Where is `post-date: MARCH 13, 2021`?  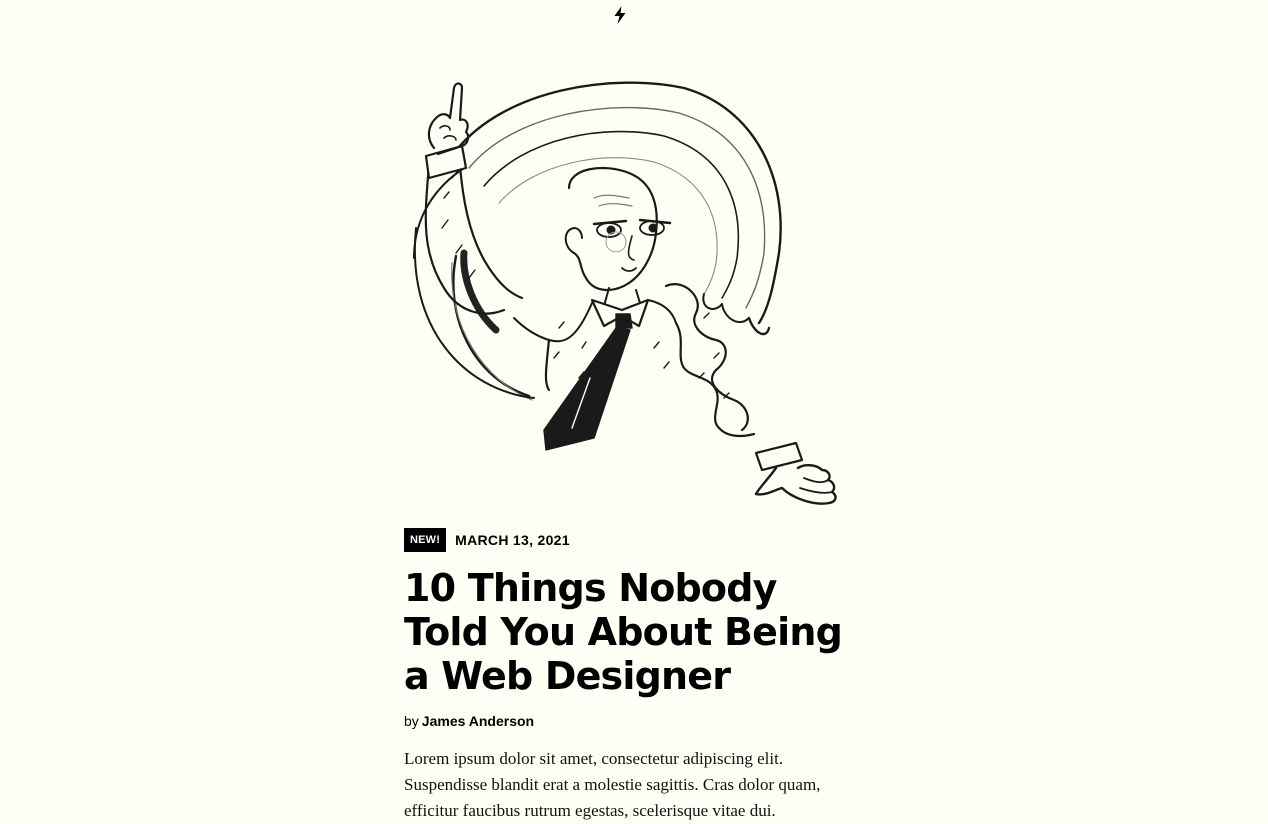 post-date: MARCH 13, 2021 is located at coordinates (512, 540).